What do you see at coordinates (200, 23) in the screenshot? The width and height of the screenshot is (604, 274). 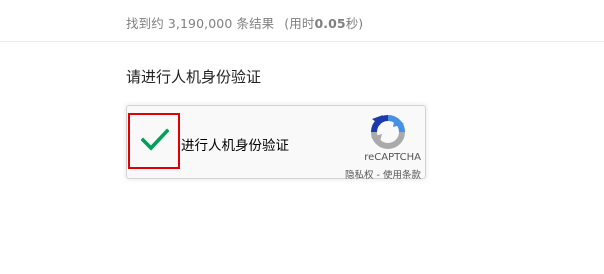 I see `result-count: 找到约 3,190,000 条结果` at bounding box center [200, 23].